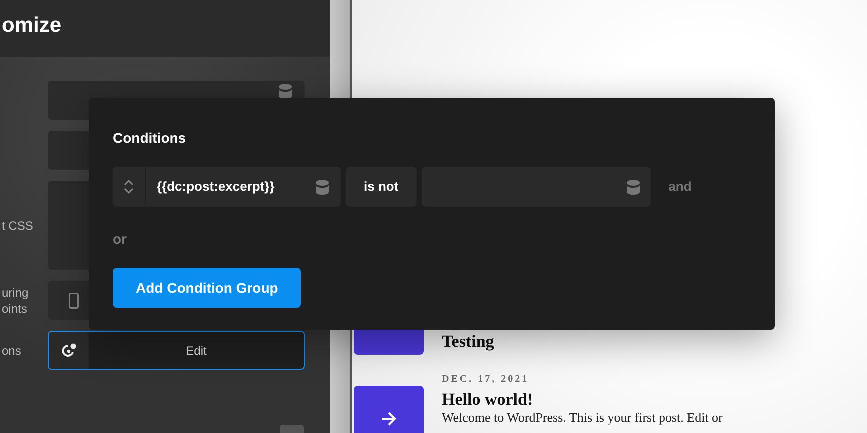 The image size is (867, 433). What do you see at coordinates (582, 400) in the screenshot?
I see `post-title: Hello world!` at bounding box center [582, 400].